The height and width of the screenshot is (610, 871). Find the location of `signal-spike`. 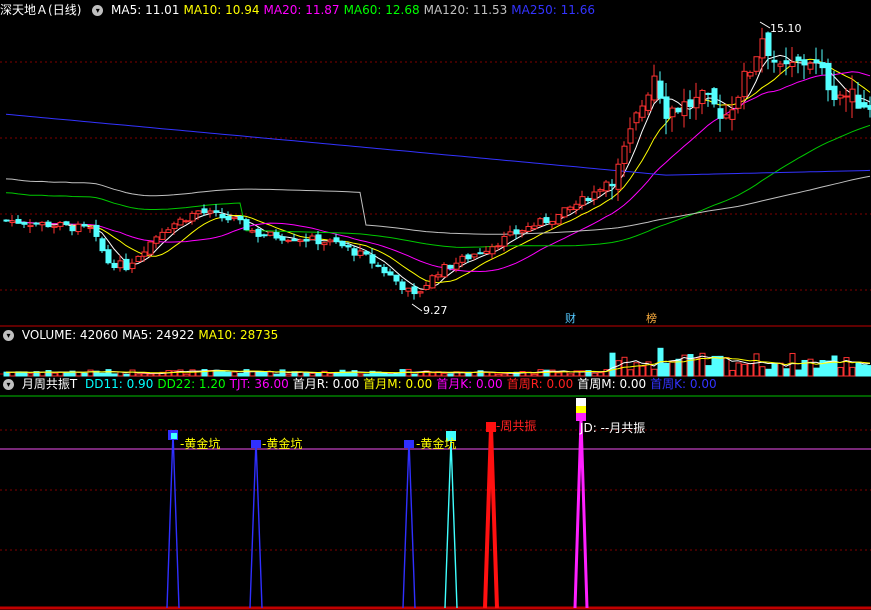

signal-spike is located at coordinates (173, 520).